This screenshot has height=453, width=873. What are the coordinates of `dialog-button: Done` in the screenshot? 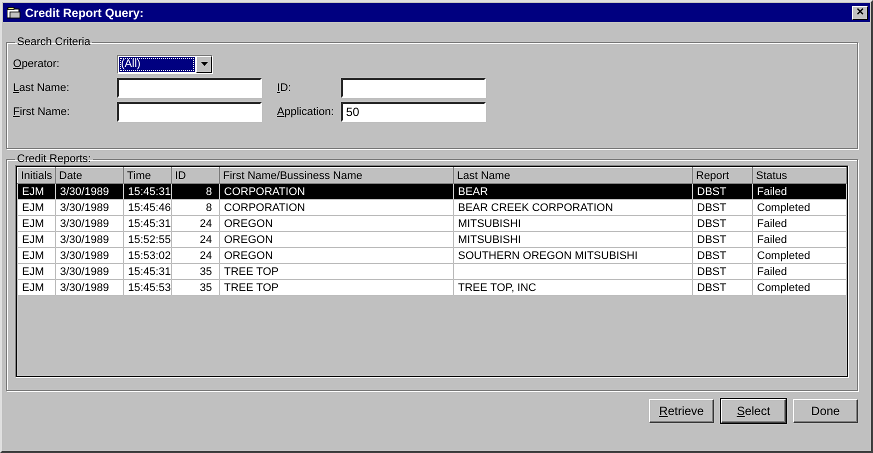 It's located at (825, 411).